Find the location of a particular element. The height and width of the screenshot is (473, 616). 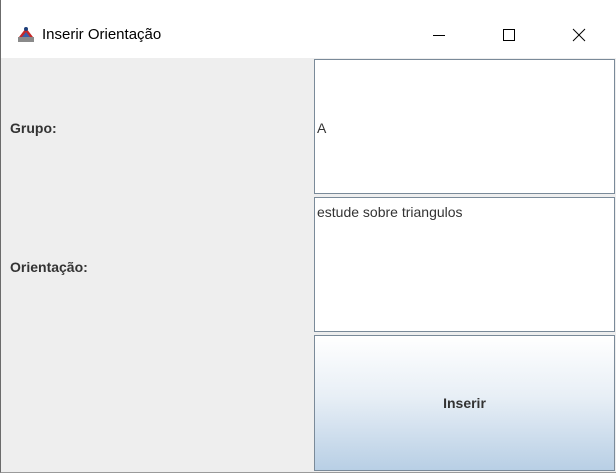

inserir-button: Inserir is located at coordinates (464, 403).